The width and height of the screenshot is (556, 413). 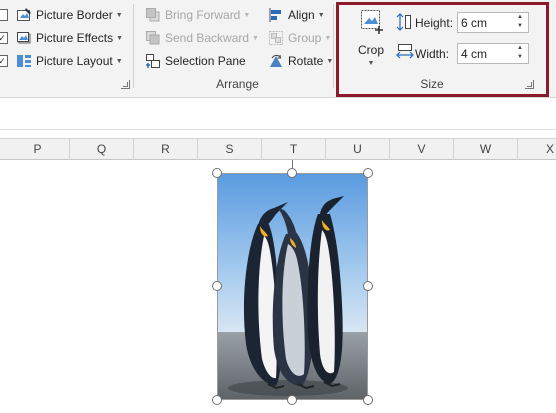 I want to click on rotation-handle-stem, so click(x=292, y=164).